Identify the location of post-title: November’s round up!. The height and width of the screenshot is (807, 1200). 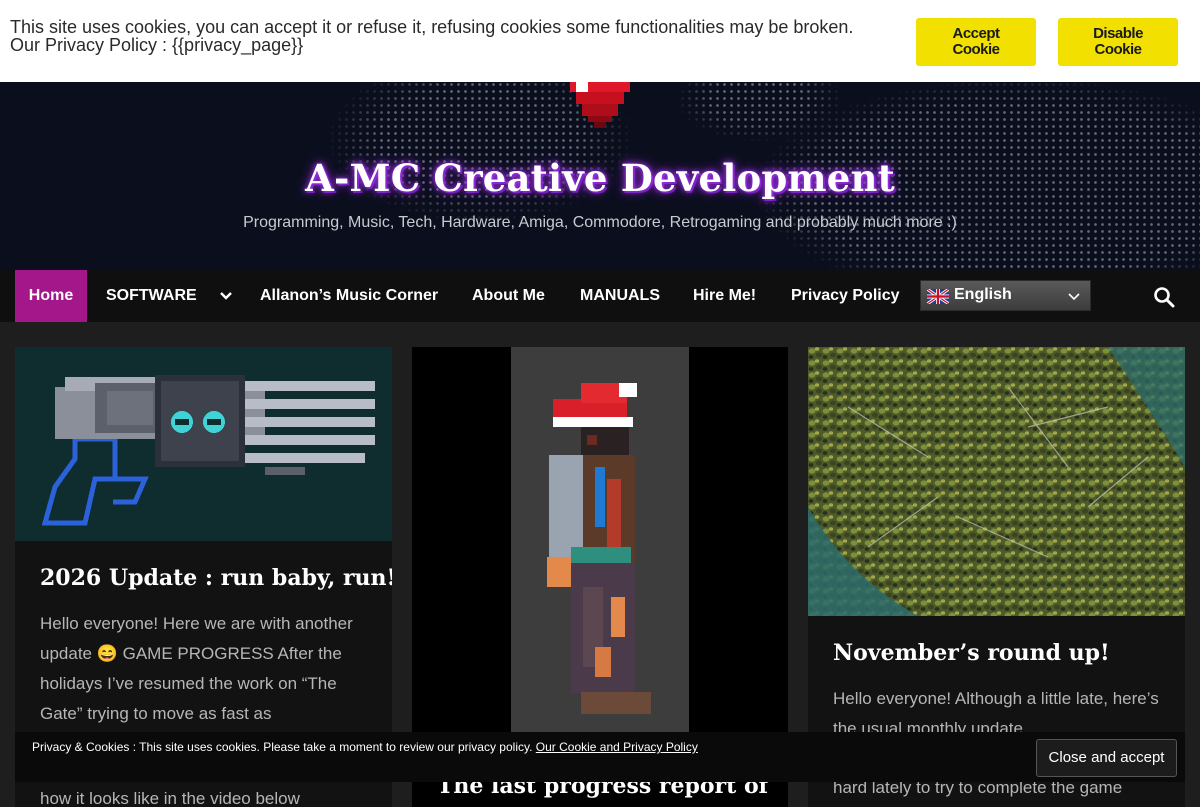
(971, 653).